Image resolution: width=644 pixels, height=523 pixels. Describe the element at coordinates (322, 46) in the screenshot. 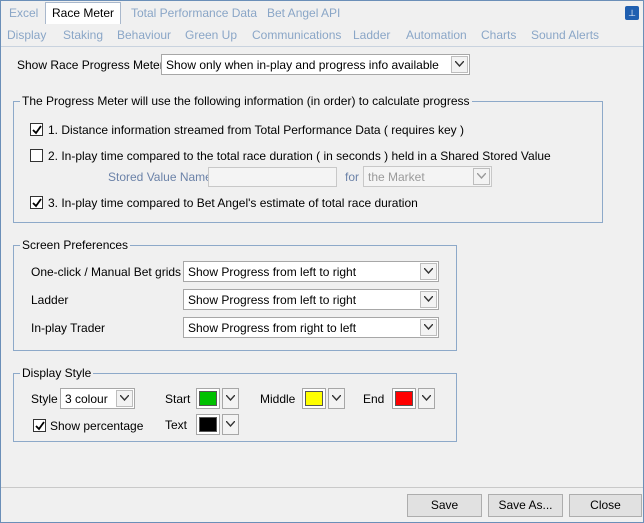

I see `tab-divider` at that location.